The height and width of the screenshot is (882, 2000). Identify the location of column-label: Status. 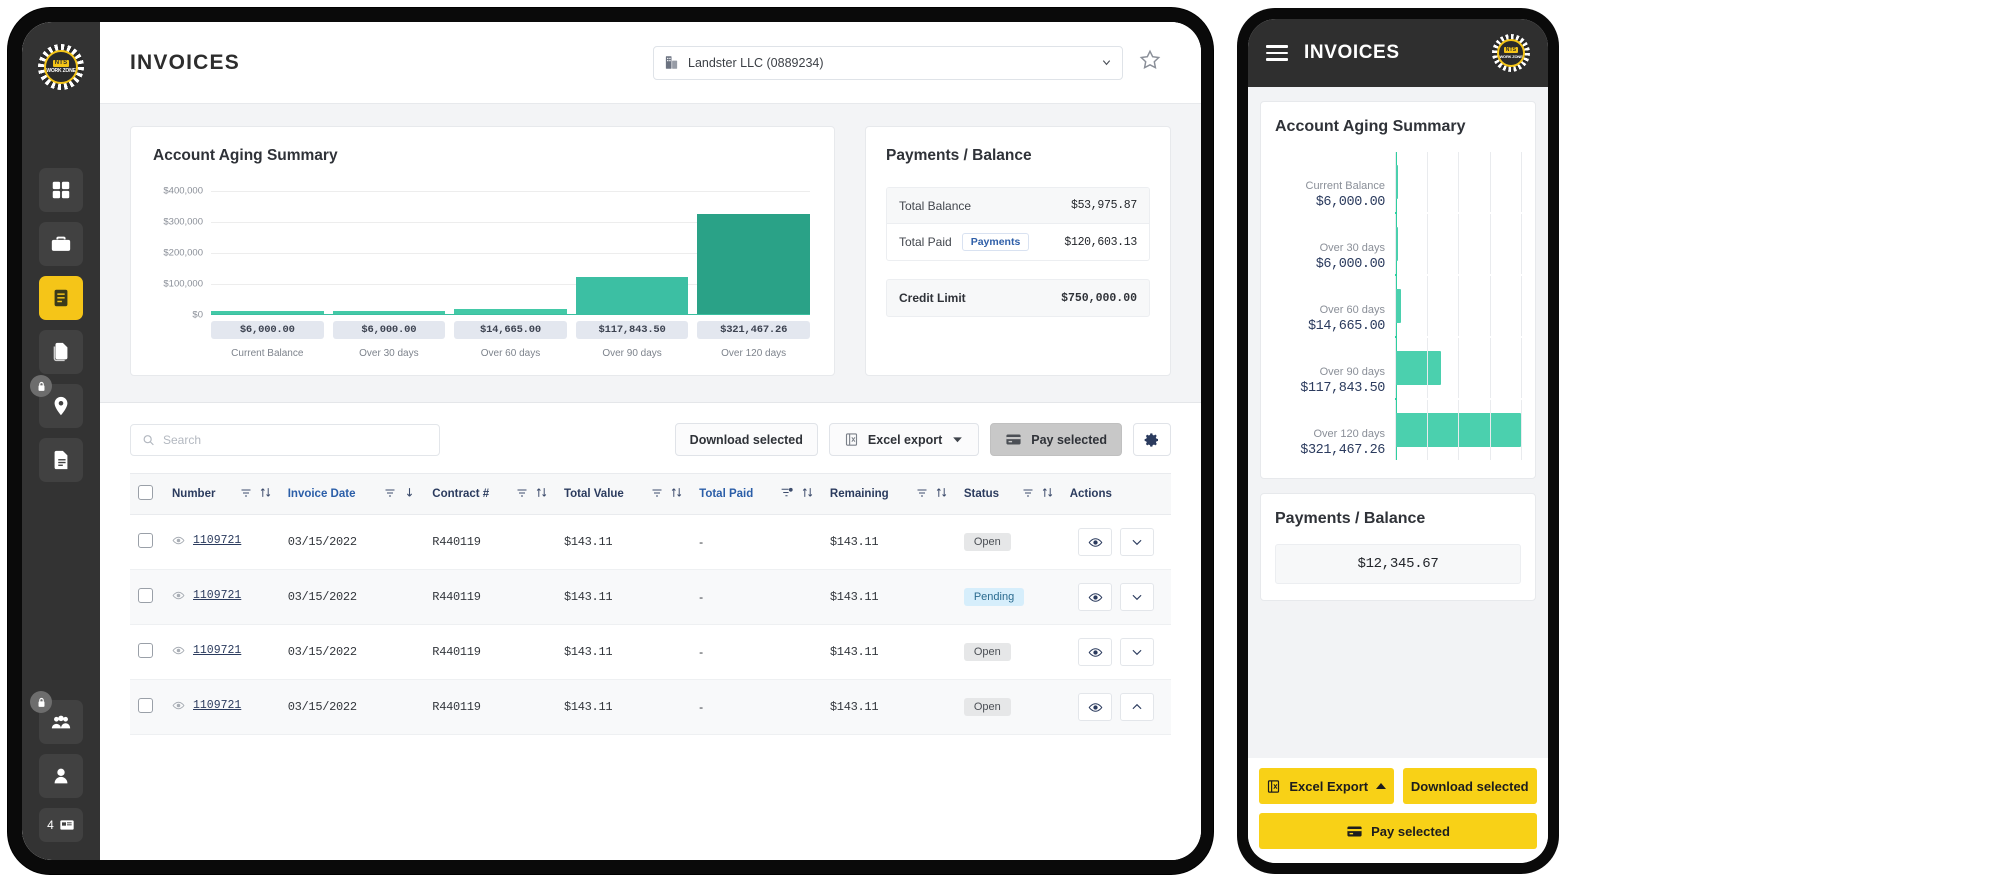
(981, 494).